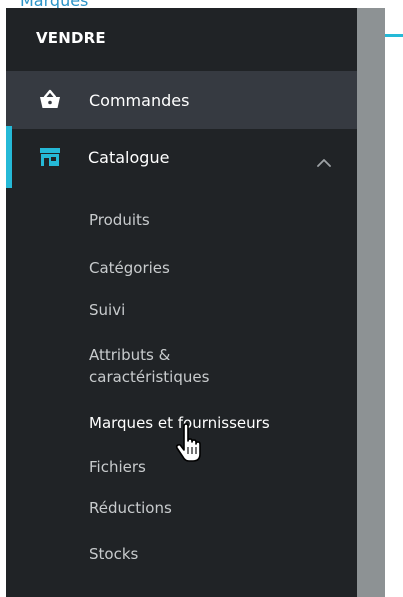 Image resolution: width=403 pixels, height=597 pixels. What do you see at coordinates (129, 157) in the screenshot?
I see `sidebar-item-label: Catalogue` at bounding box center [129, 157].